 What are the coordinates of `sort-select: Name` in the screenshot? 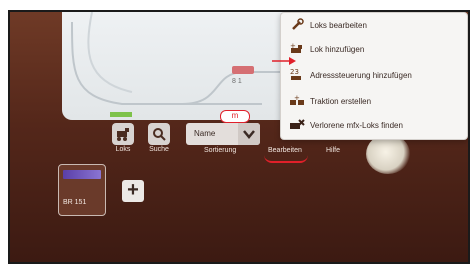 It's located at (223, 134).